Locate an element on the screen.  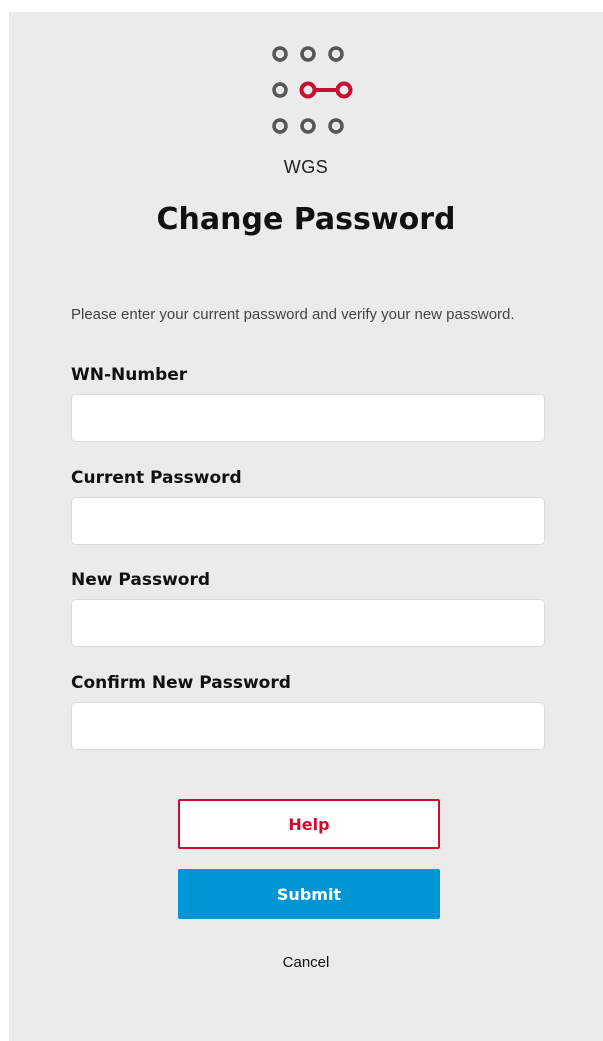
submit-button: Submit is located at coordinates (309, 894).